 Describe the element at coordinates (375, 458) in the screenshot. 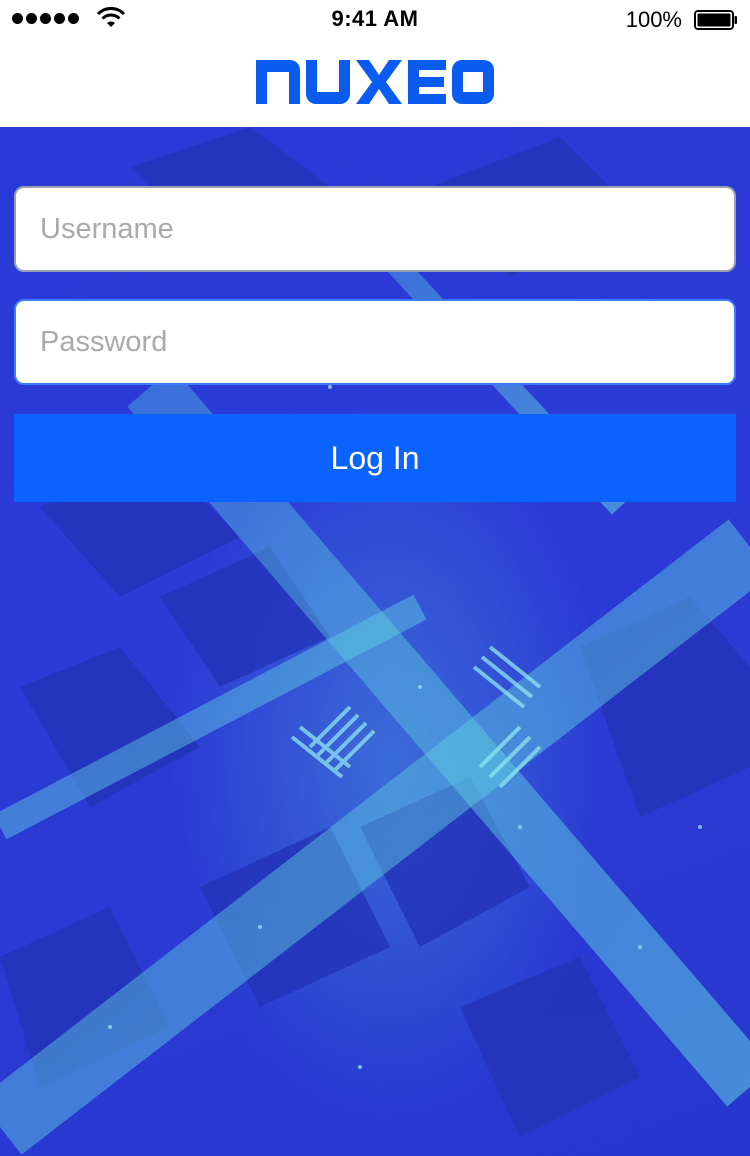

I see `login-button: Log In` at that location.